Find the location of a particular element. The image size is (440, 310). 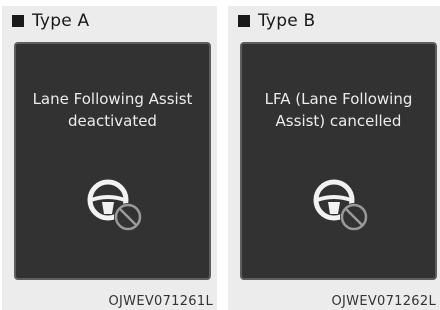

type-b-header: Type B is located at coordinates (276, 21).